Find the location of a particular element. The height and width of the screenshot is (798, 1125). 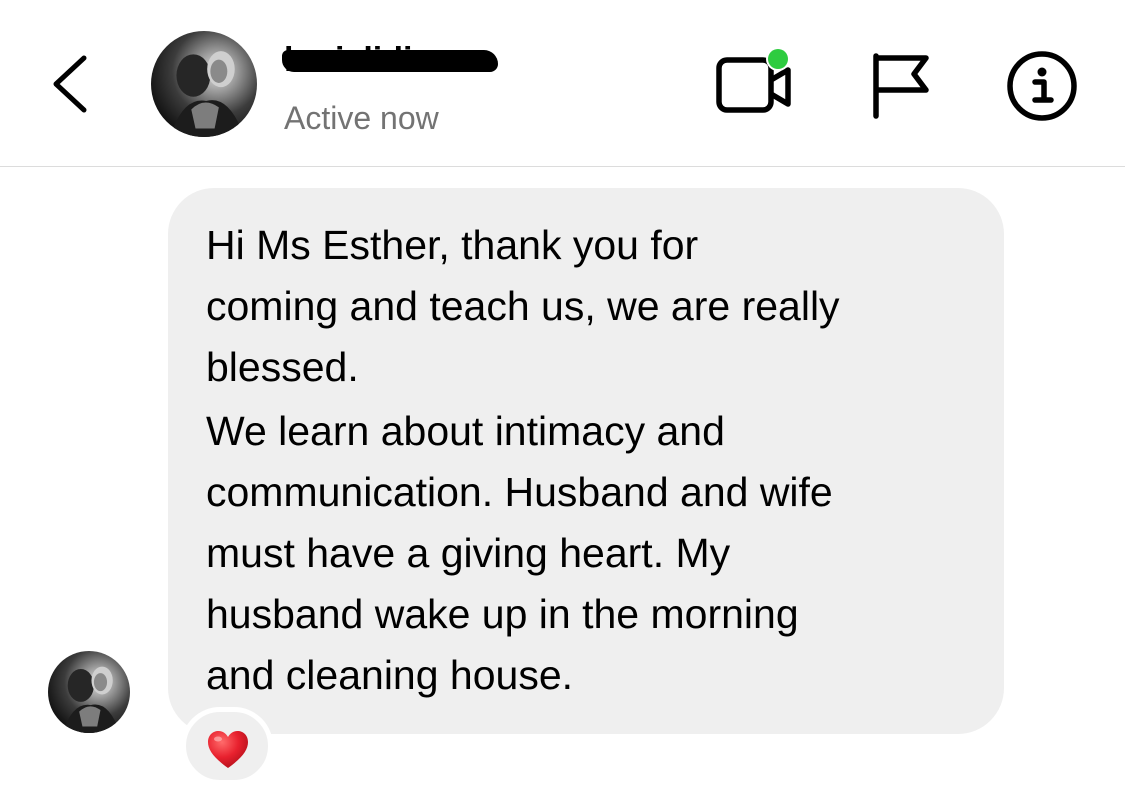

contact-avatar is located at coordinates (204, 84).